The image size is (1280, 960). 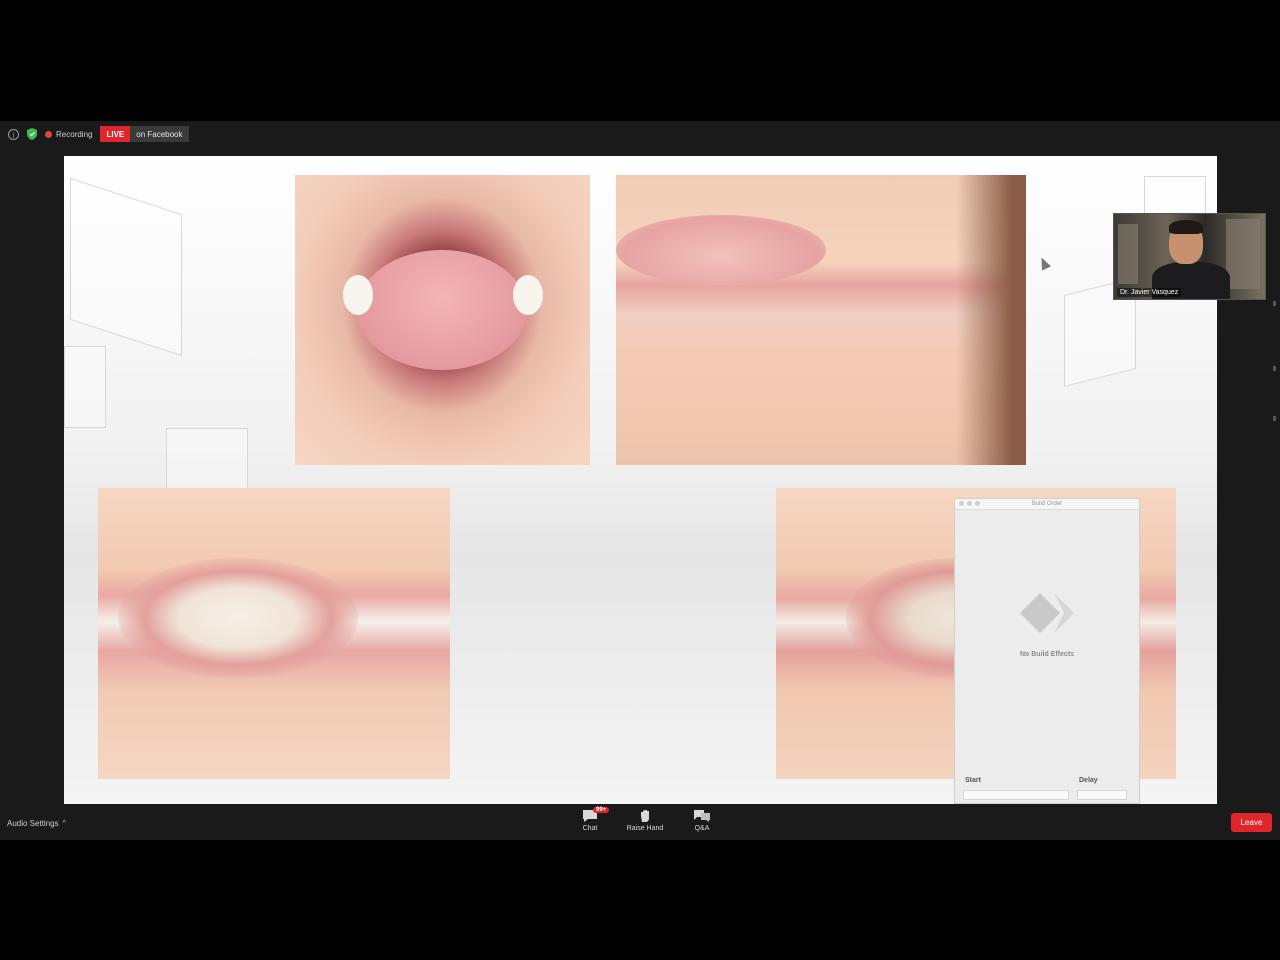 I want to click on delay-stepper, so click(x=1102, y=795).